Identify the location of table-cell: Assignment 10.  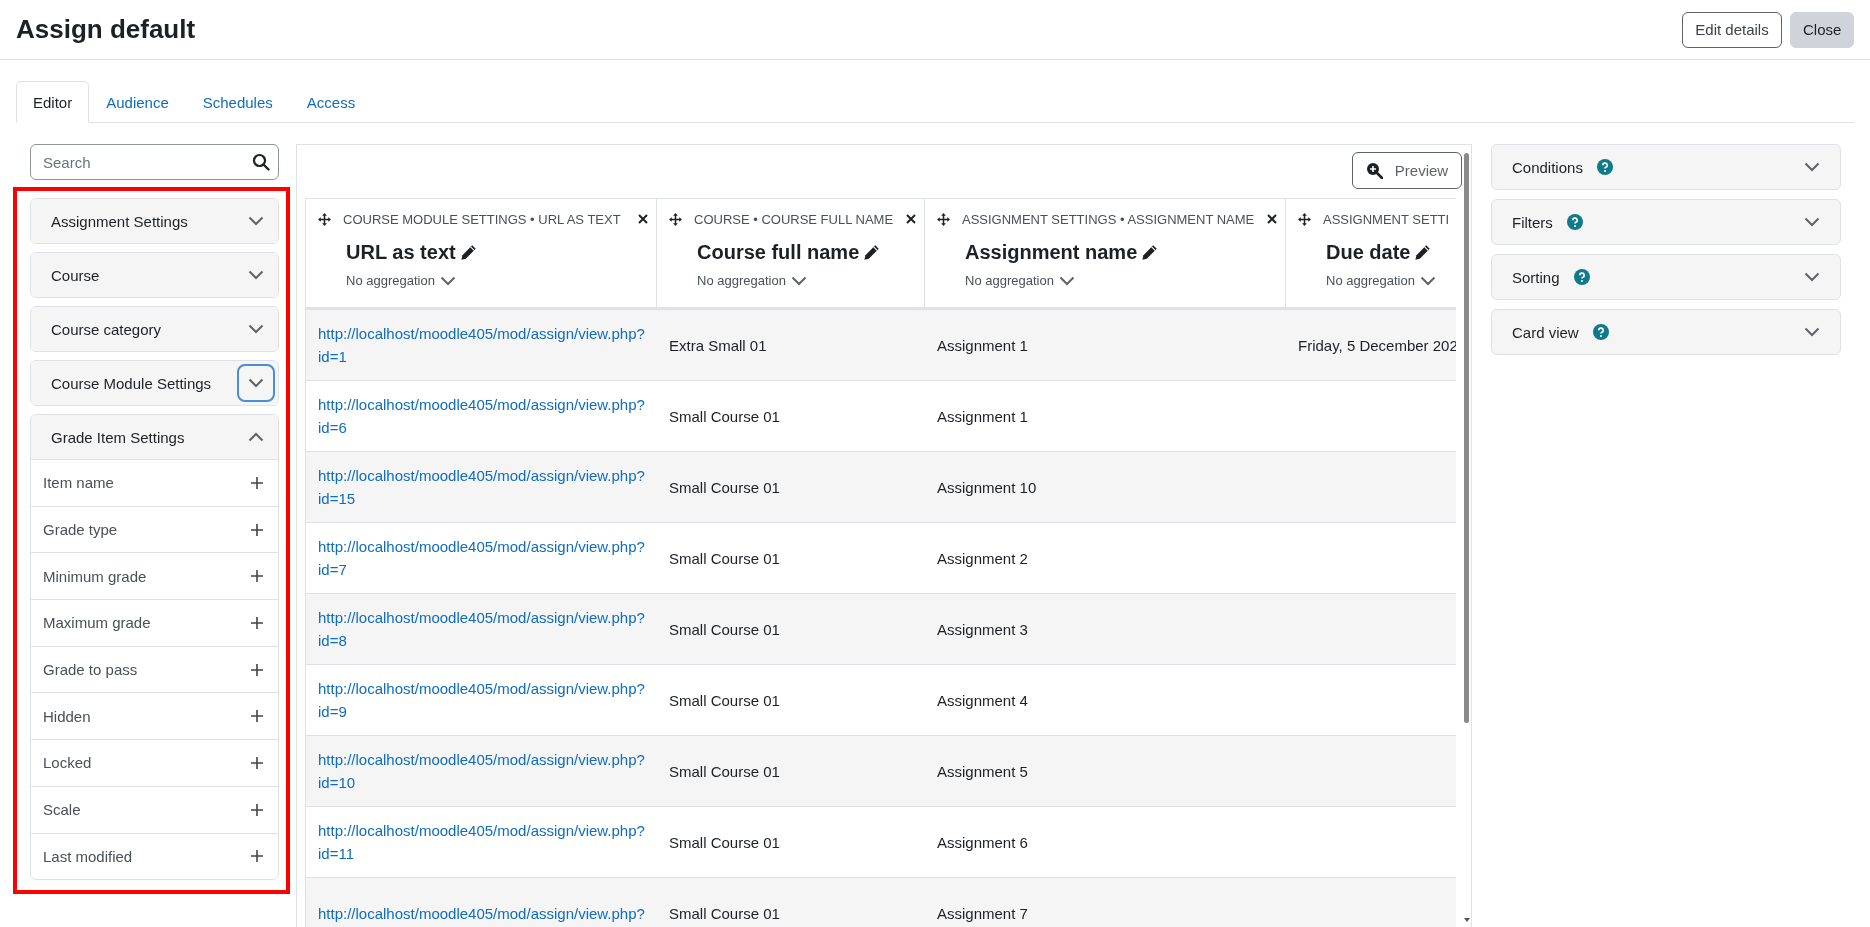
(987, 487).